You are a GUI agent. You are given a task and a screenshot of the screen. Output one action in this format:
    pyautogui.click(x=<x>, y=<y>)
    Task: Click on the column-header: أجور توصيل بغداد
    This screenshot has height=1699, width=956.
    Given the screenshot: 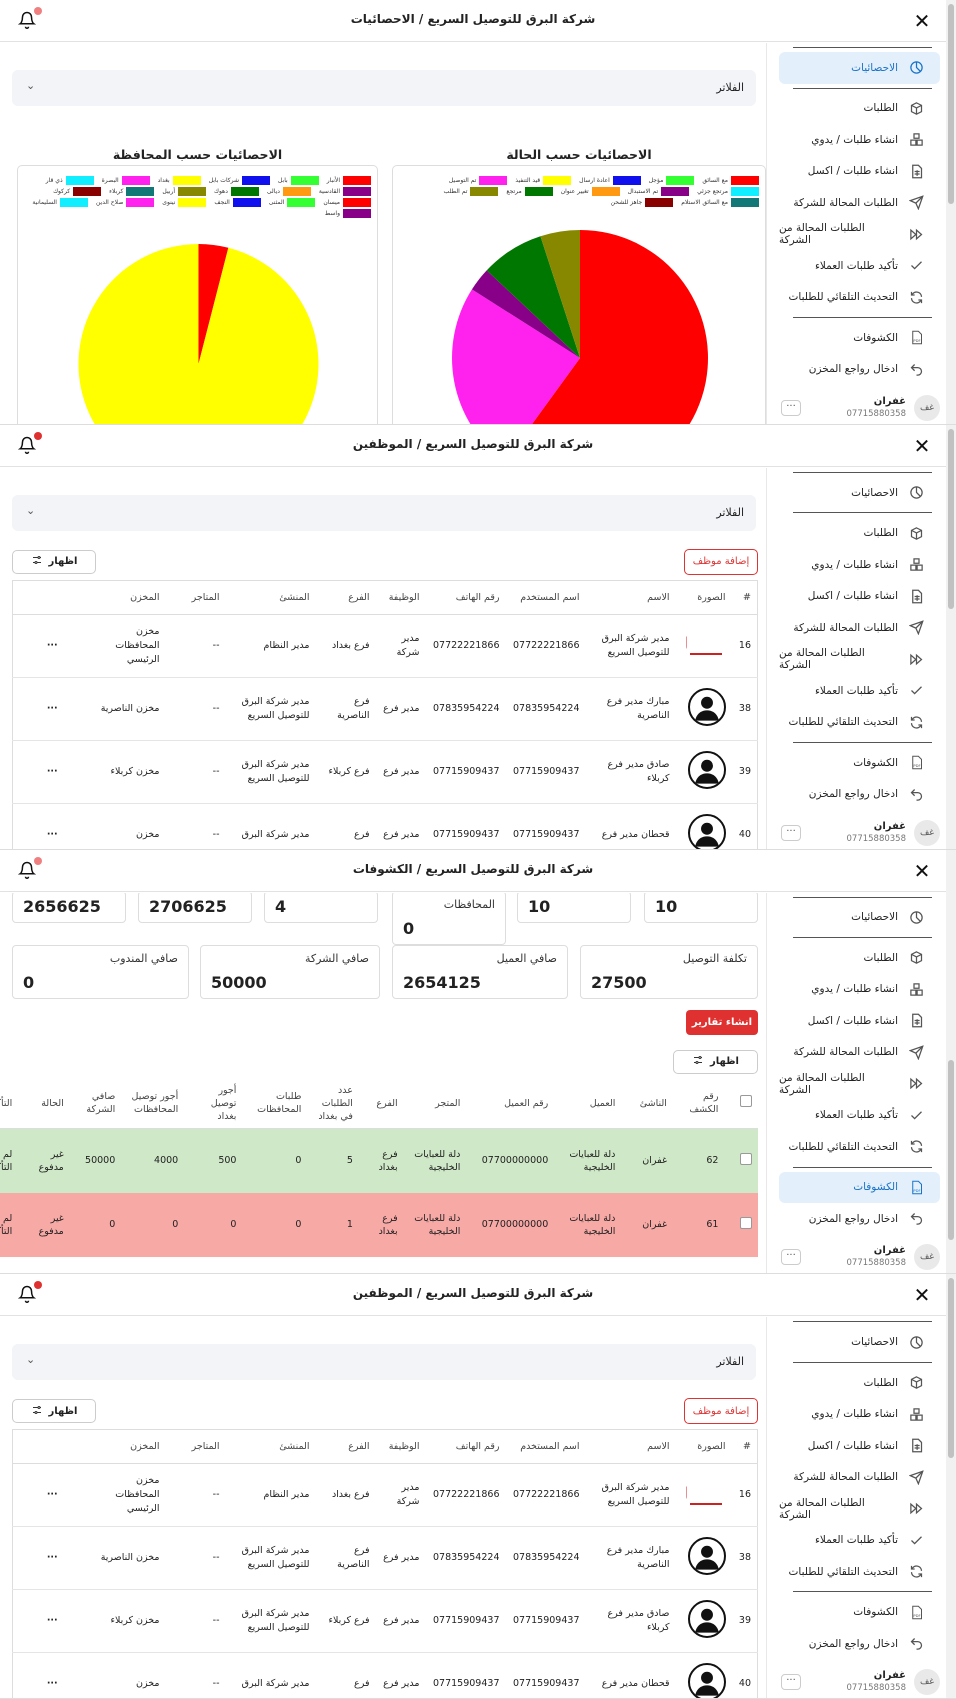 What is the action you would take?
    pyautogui.click(x=213, y=1103)
    